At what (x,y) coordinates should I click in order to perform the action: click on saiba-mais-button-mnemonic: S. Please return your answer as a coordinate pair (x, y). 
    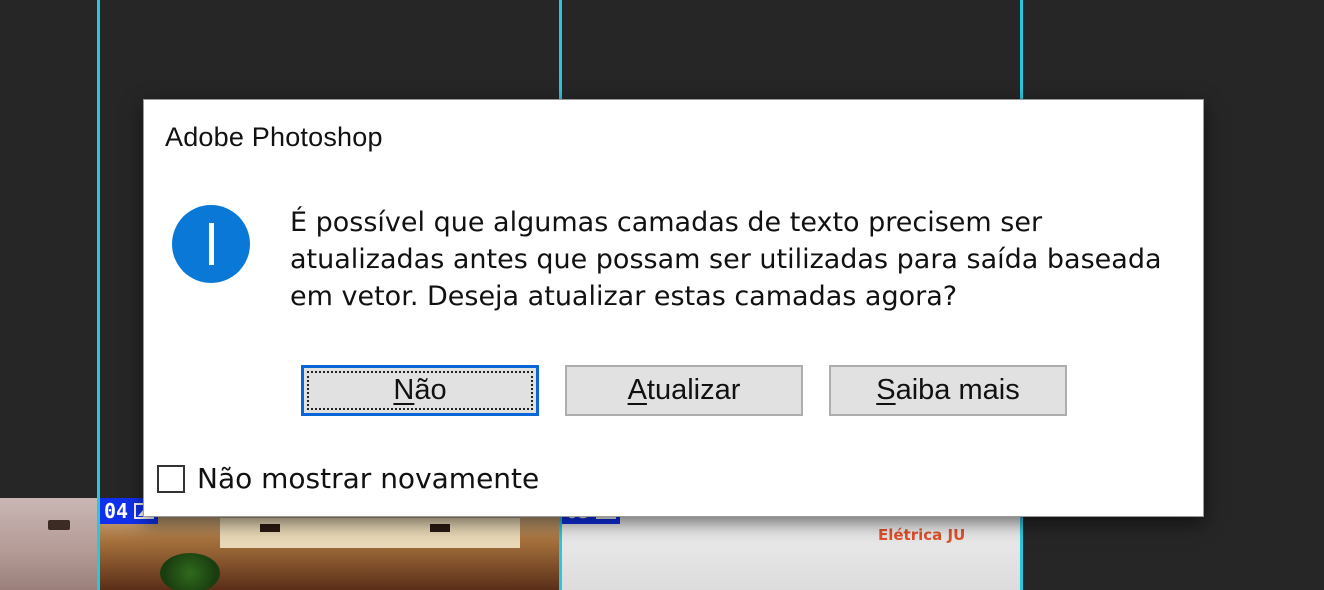
    Looking at the image, I should click on (886, 390).